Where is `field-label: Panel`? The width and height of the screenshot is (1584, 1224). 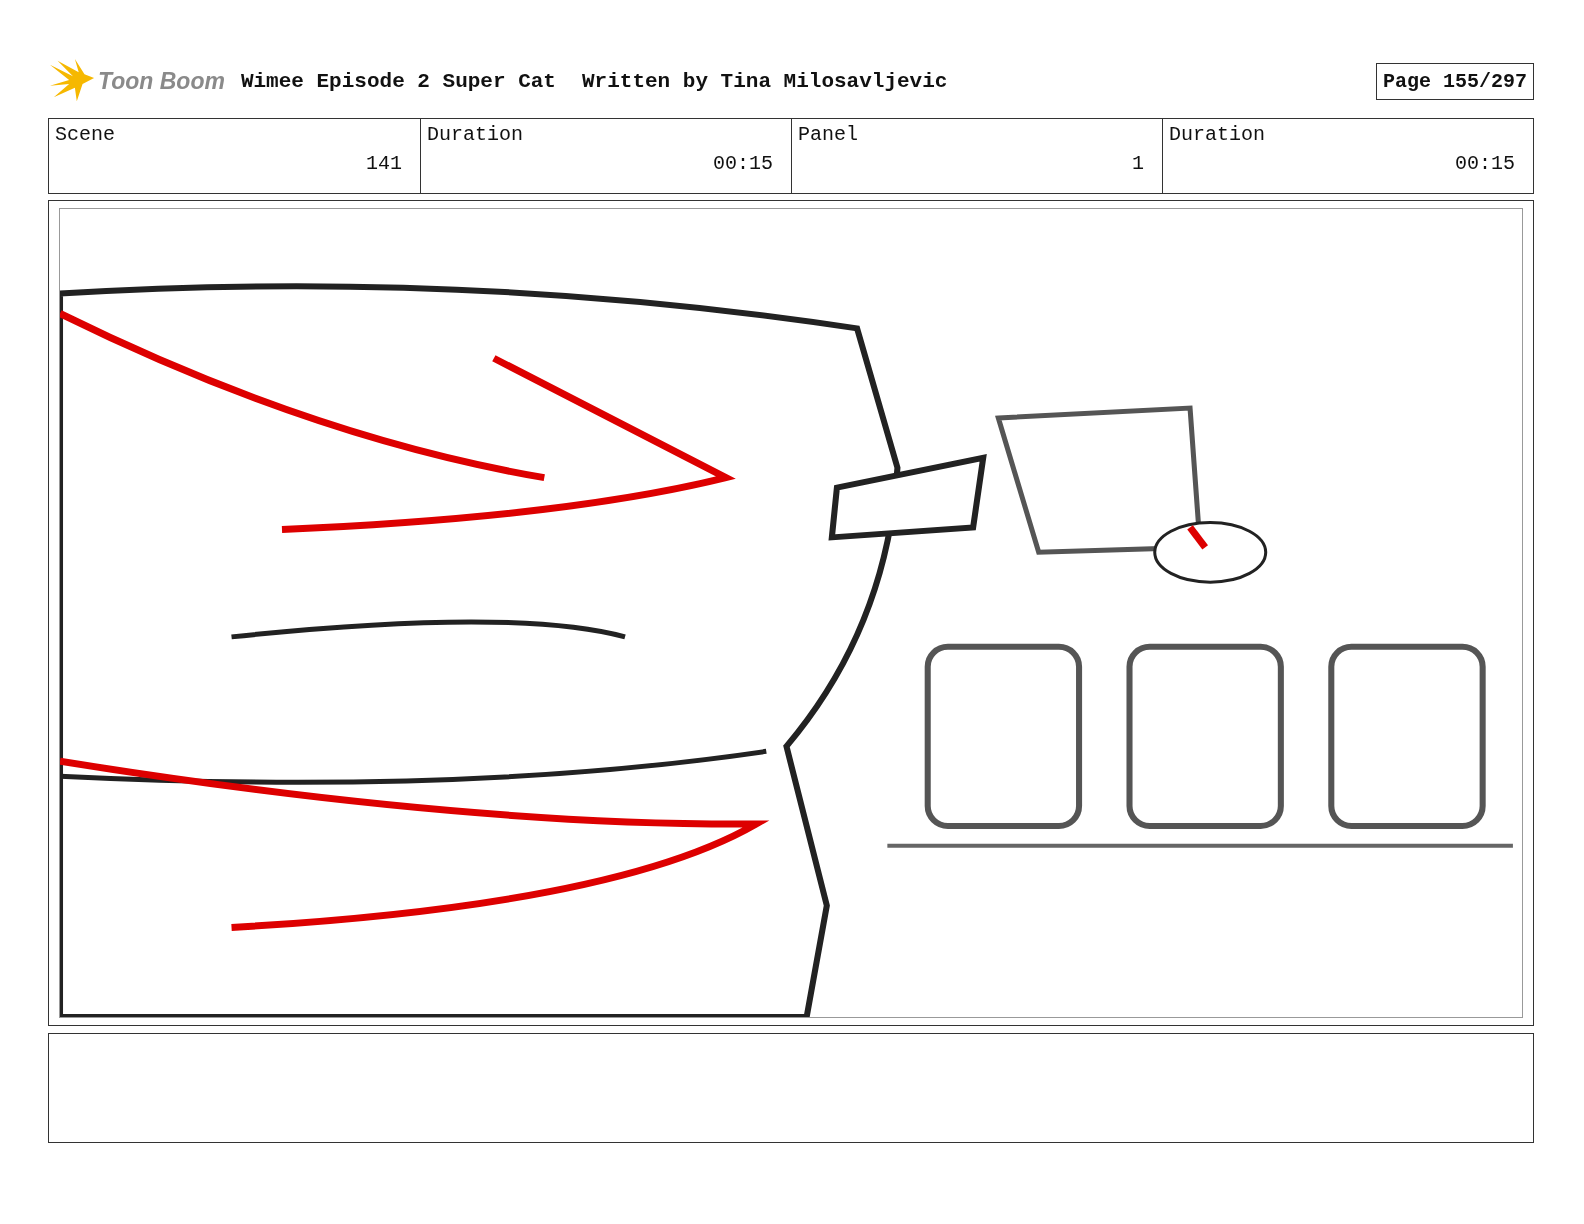
field-label: Panel is located at coordinates (828, 134).